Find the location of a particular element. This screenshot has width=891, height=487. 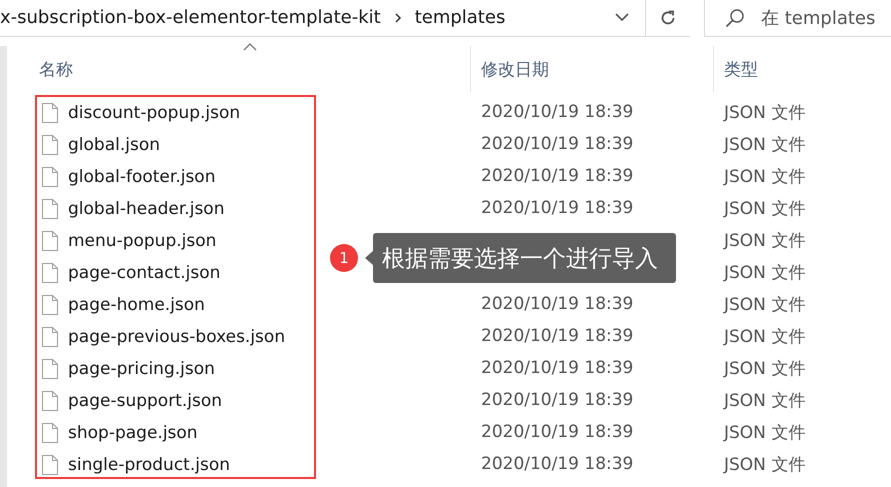

file-name: global-footer.json is located at coordinates (142, 177).